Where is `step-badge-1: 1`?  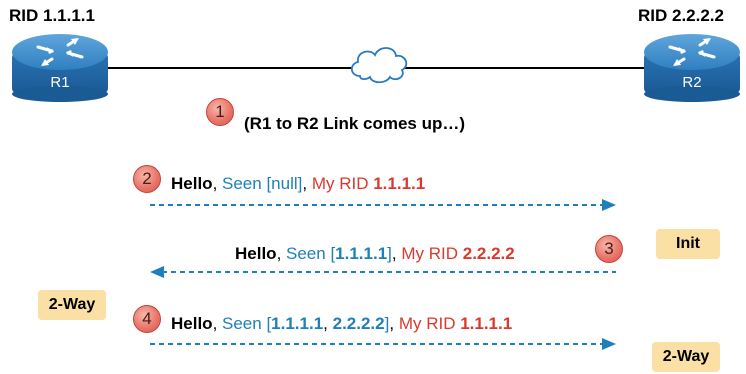
step-badge-1: 1 is located at coordinates (220, 112).